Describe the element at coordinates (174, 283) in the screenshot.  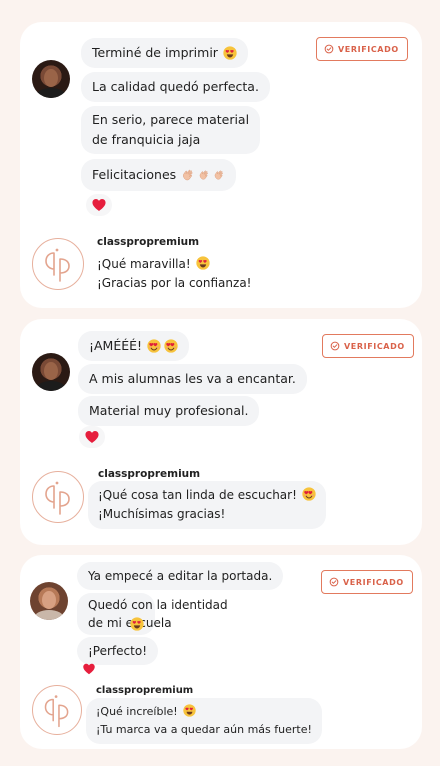
I see `reply-text-line: ¡Gracias por la confianza!` at that location.